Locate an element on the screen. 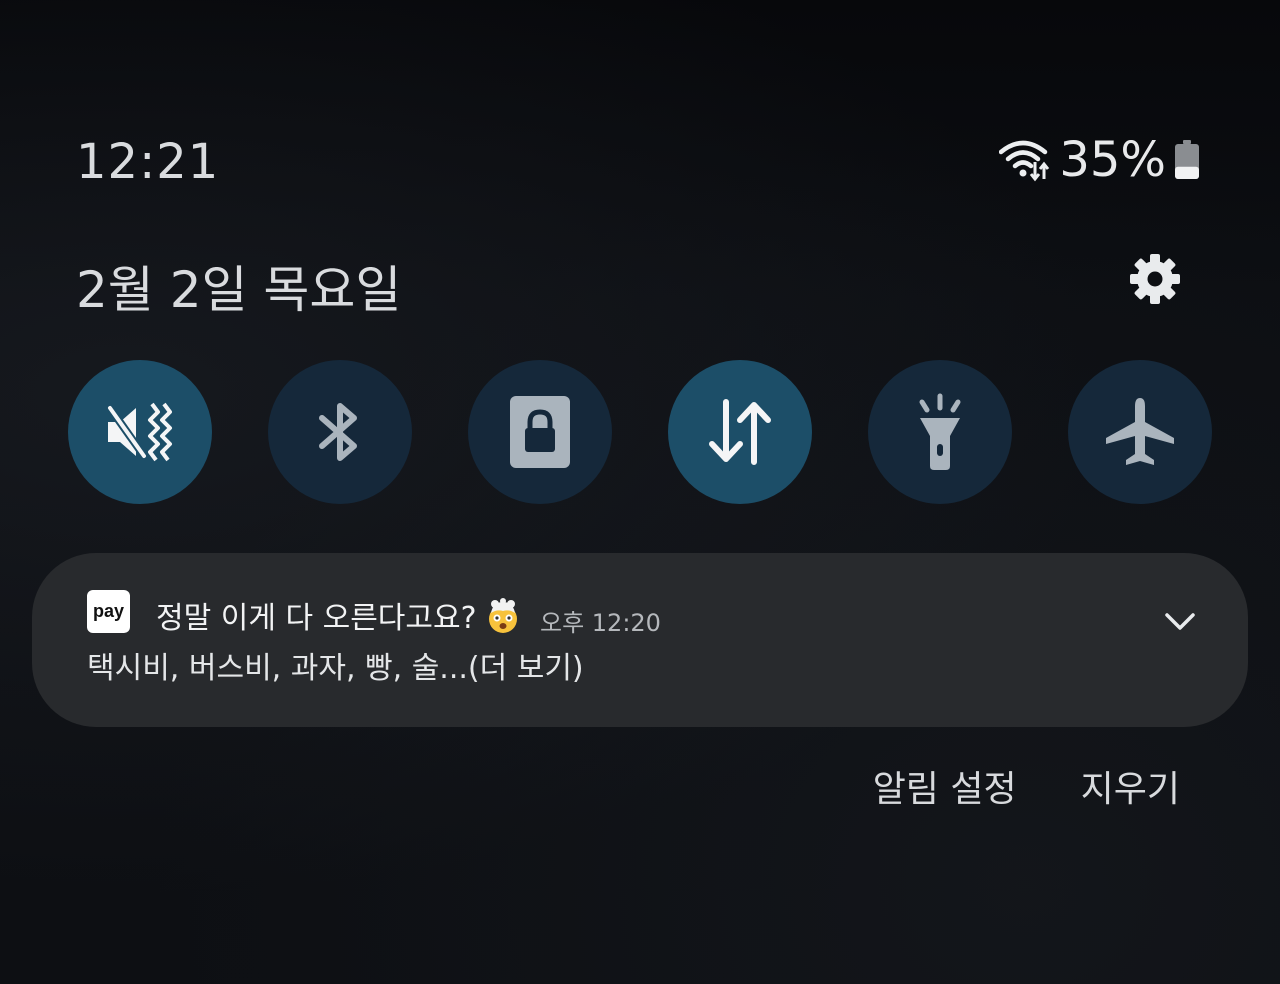 The width and height of the screenshot is (1280, 984). notification-settings-button: 알림 설정 is located at coordinates (945, 786).